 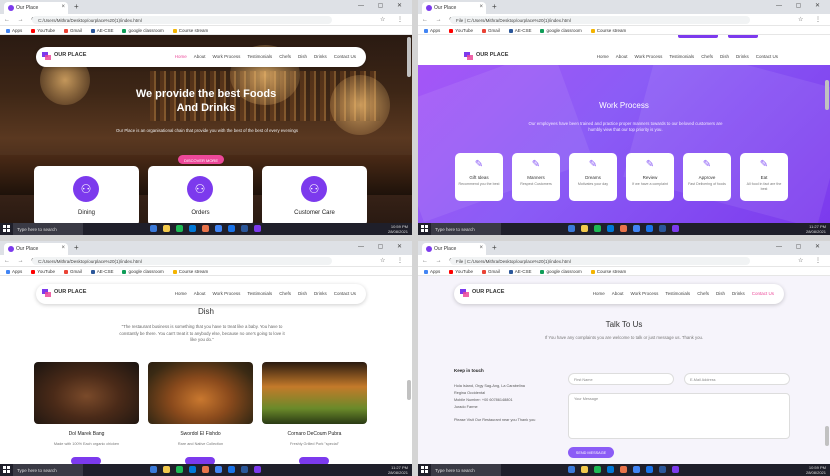 I want to click on discover-more-button: DISCOVER MORE, so click(x=201, y=159).